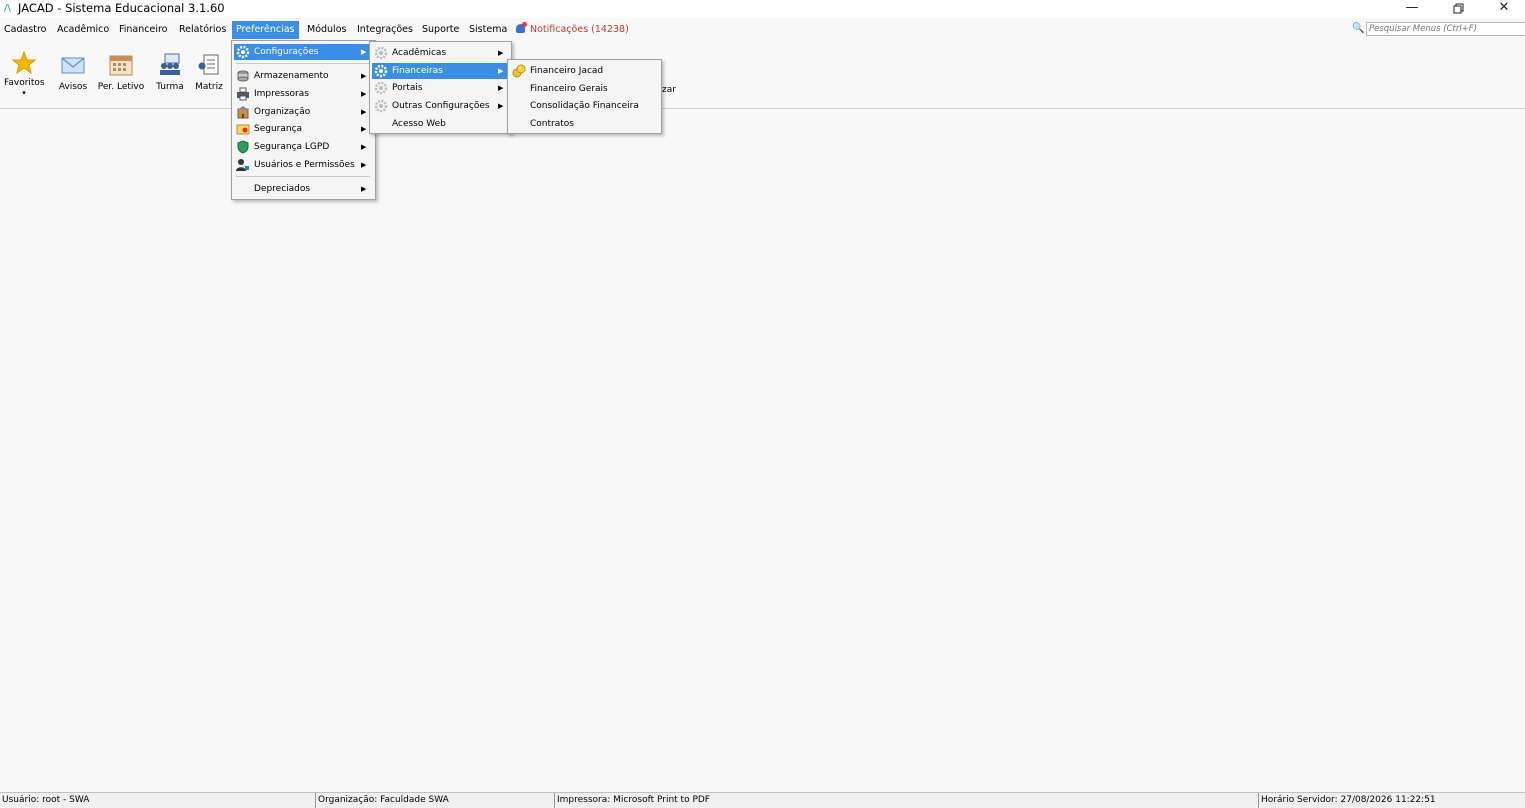  I want to click on menu-item-organizacao-label: Organização, so click(282, 112).